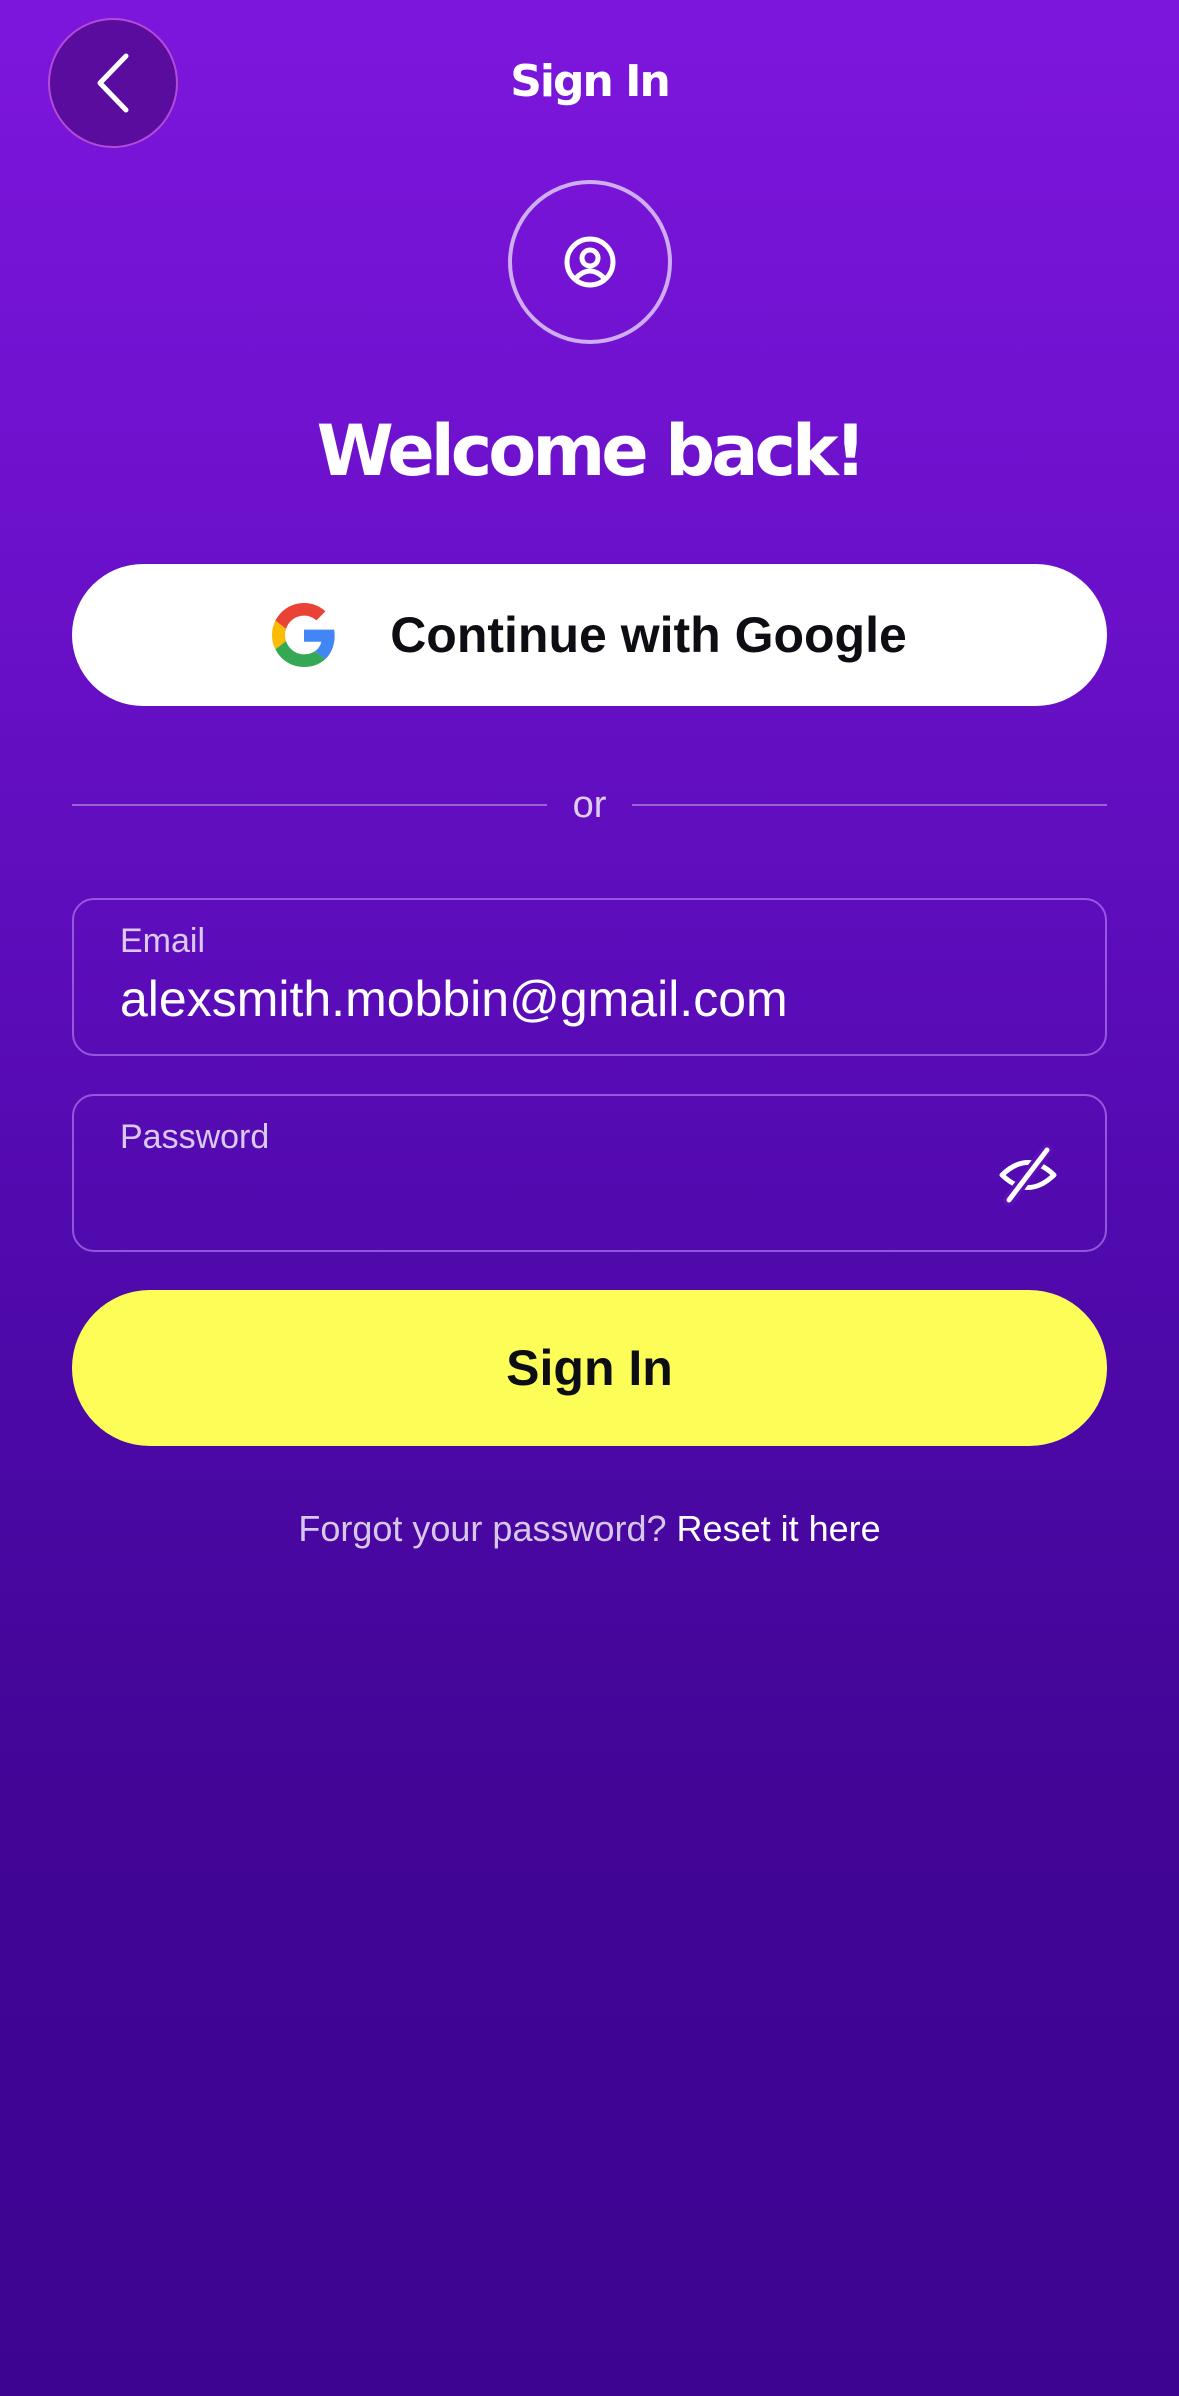 The height and width of the screenshot is (2396, 1179). Describe the element at coordinates (1028, 1175) in the screenshot. I see `eye-off-icon` at that location.